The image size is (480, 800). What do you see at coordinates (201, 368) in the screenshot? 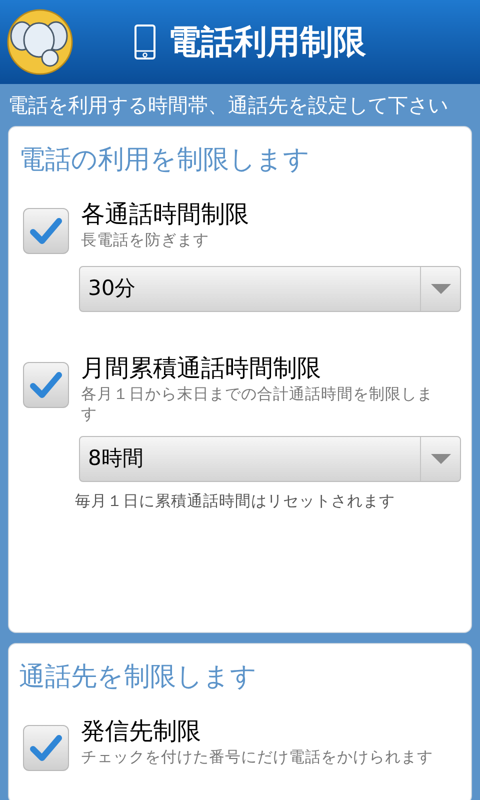
I see `option-label: 月間累積通話時間制限` at bounding box center [201, 368].